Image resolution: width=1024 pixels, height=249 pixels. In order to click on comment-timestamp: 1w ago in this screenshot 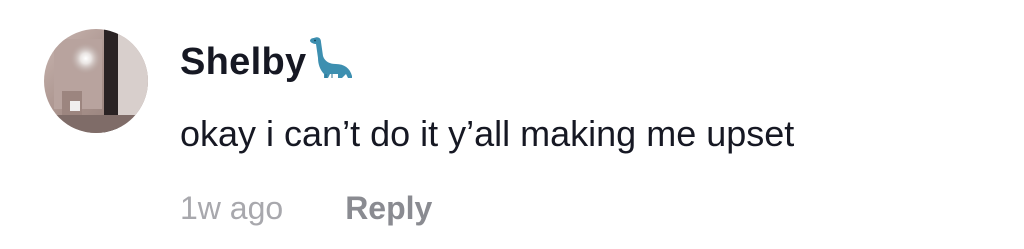, I will do `click(232, 208)`.